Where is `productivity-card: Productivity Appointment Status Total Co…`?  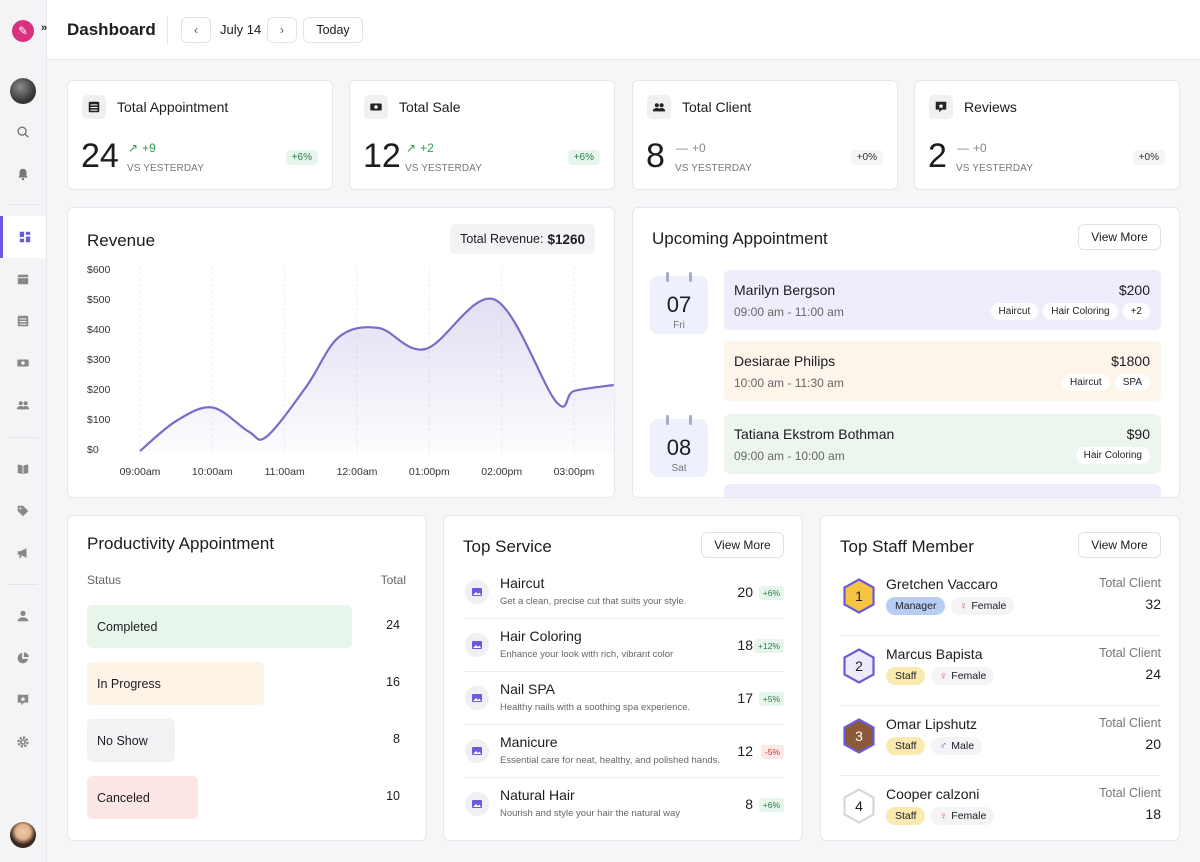
productivity-card: Productivity Appointment Status Total Co… is located at coordinates (247, 678).